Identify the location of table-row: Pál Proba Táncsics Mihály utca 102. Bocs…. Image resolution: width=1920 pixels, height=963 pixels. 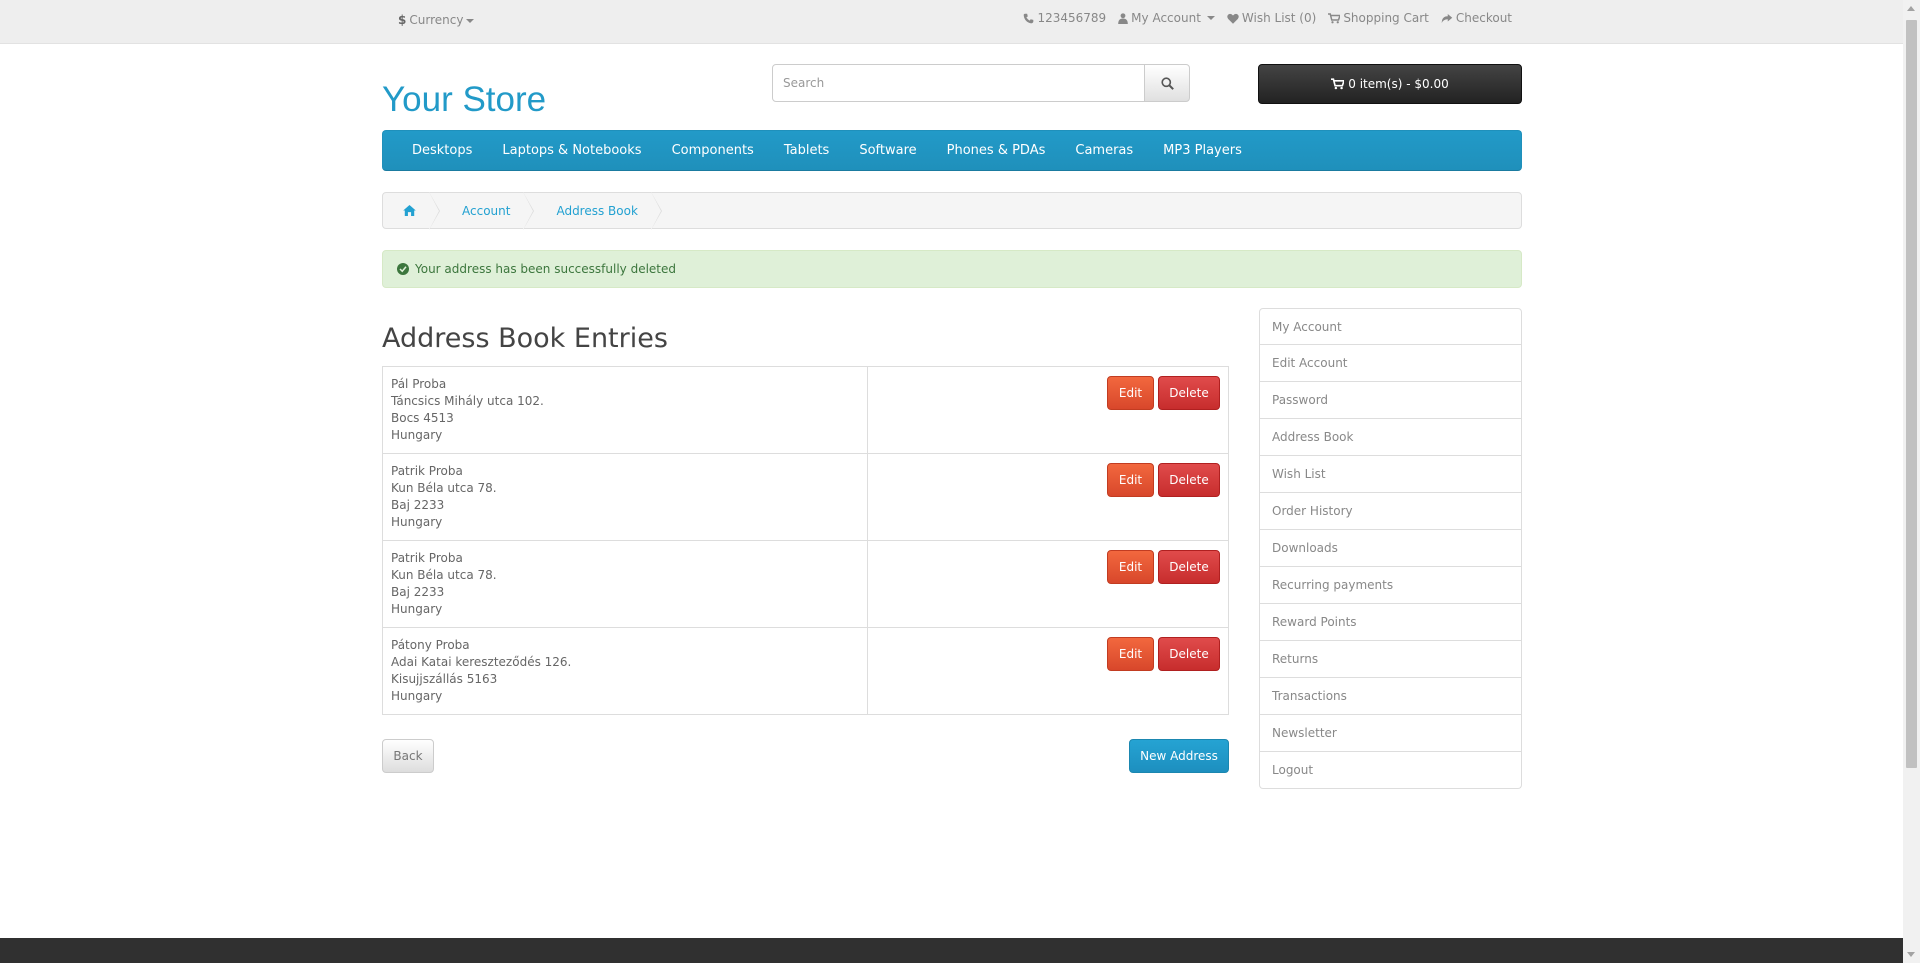
(805, 410).